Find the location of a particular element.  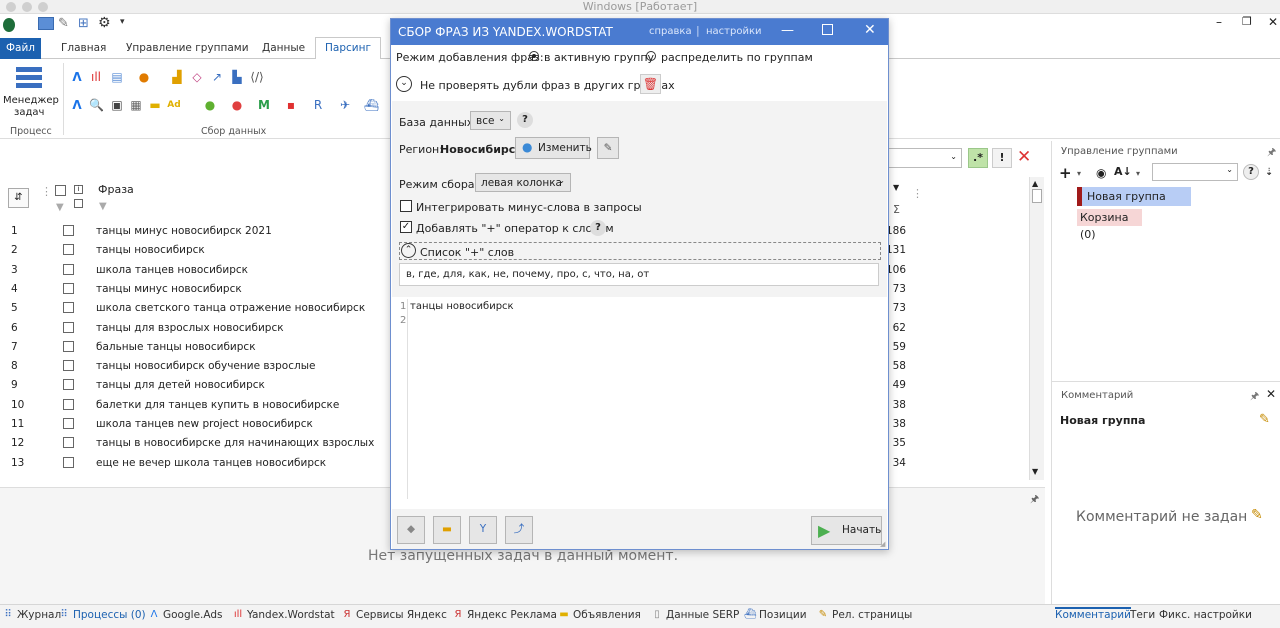

help-icon: ? is located at coordinates (1251, 172).